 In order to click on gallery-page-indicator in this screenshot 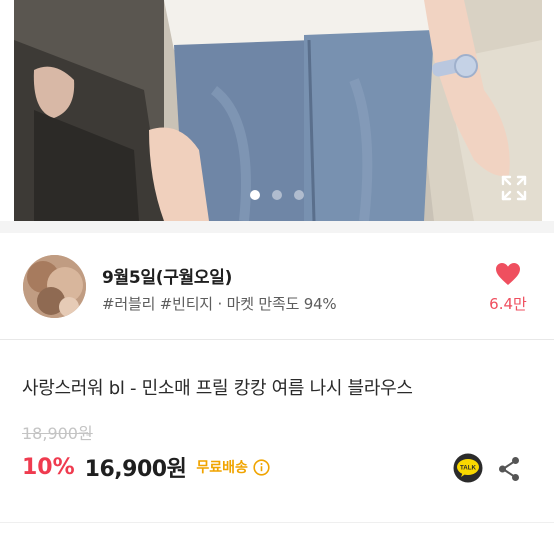, I will do `click(277, 197)`.